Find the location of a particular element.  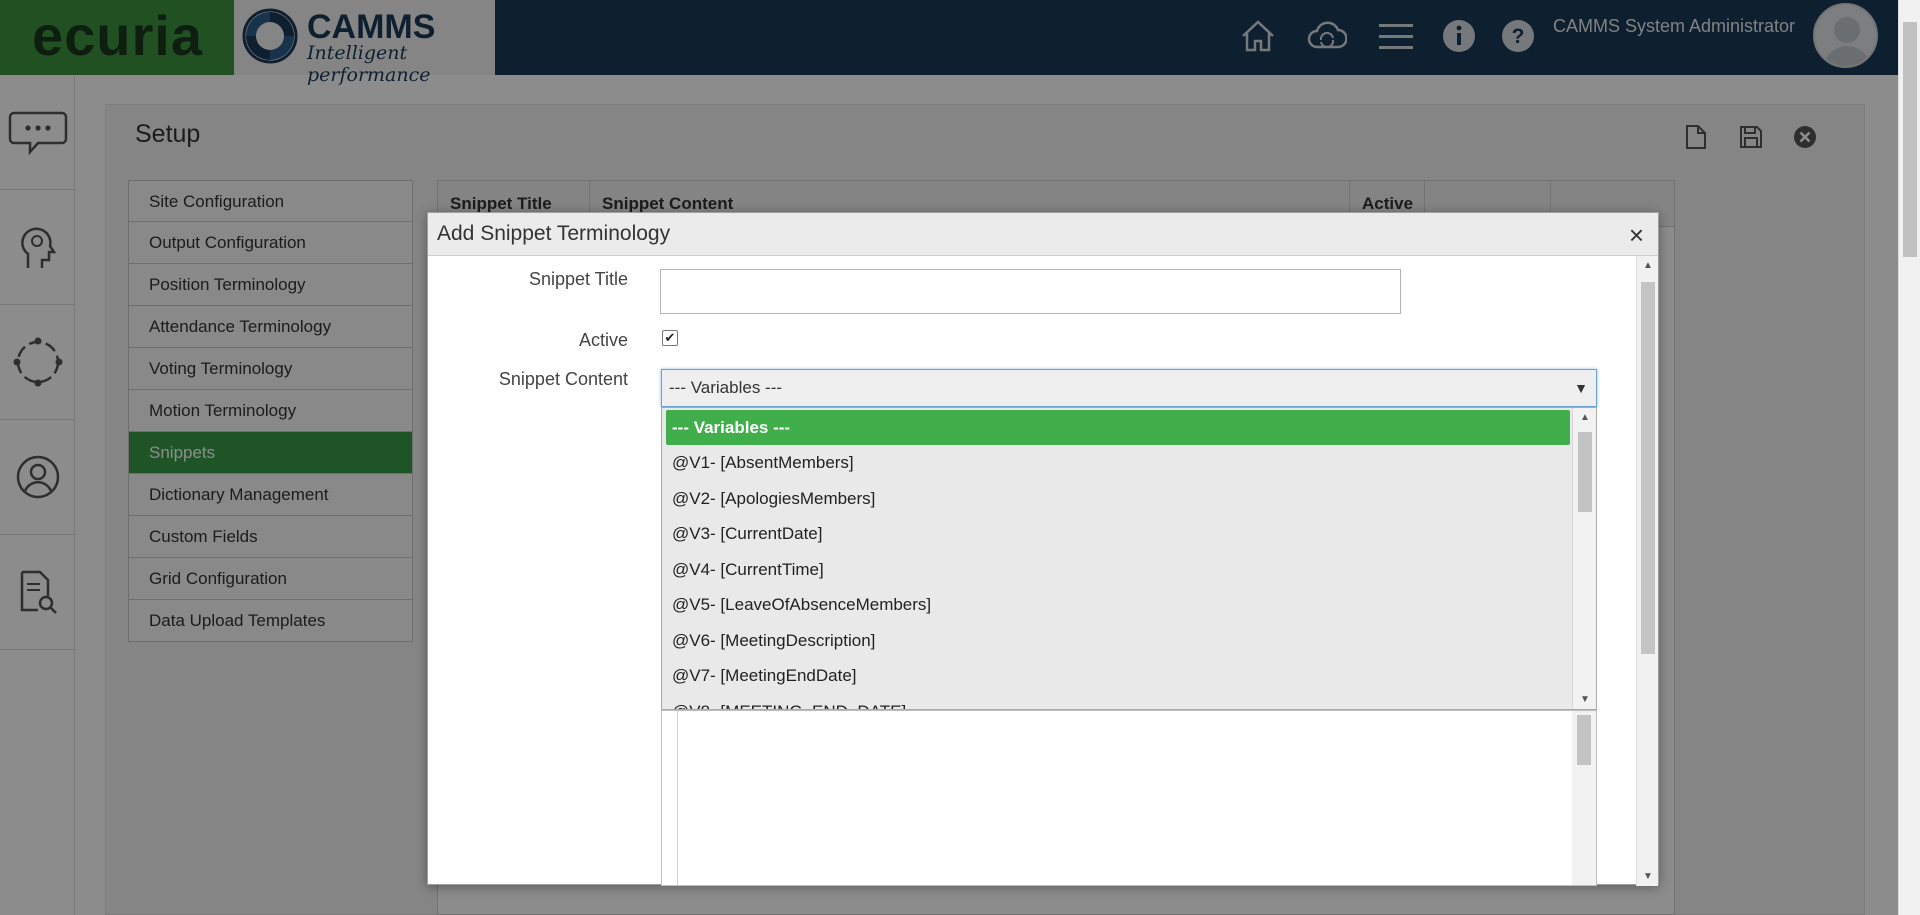

option-v1: @V1- [AbsentMembers] is located at coordinates (1116, 463).